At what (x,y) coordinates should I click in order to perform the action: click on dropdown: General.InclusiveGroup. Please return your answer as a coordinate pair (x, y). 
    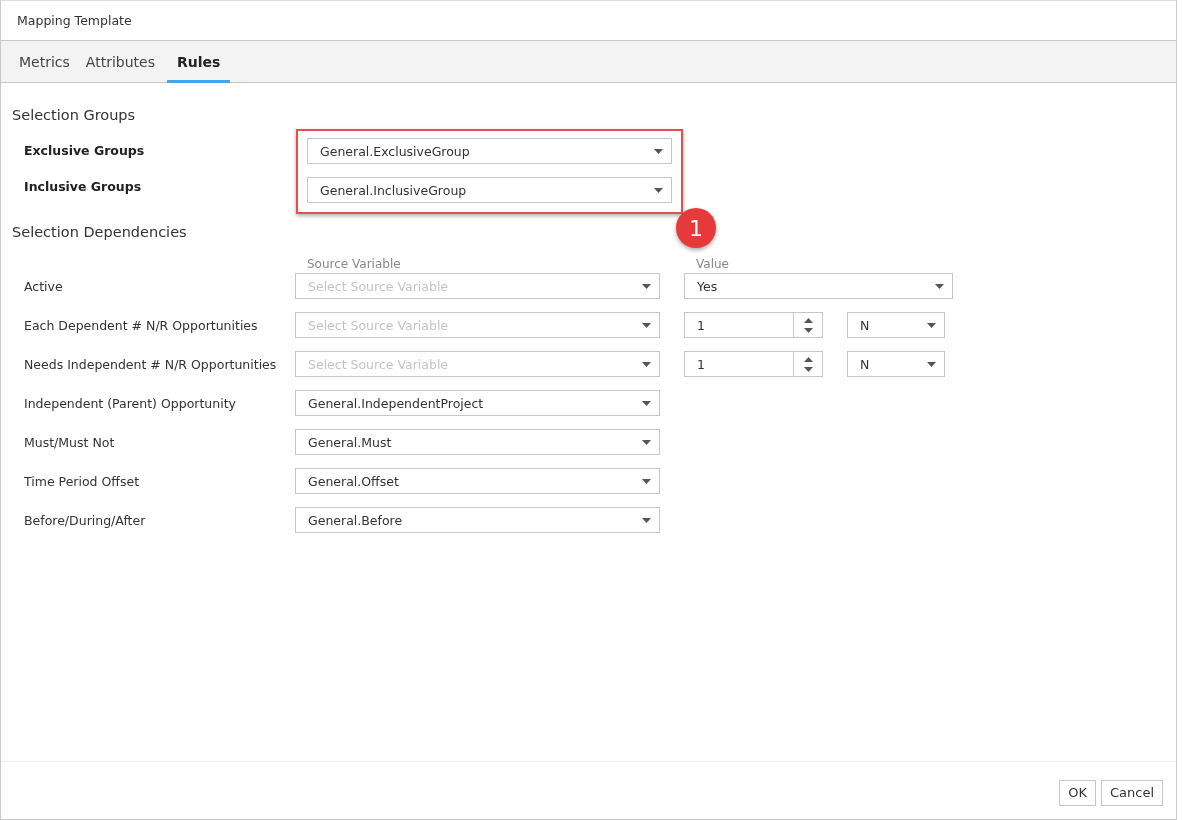
    Looking at the image, I should click on (489, 190).